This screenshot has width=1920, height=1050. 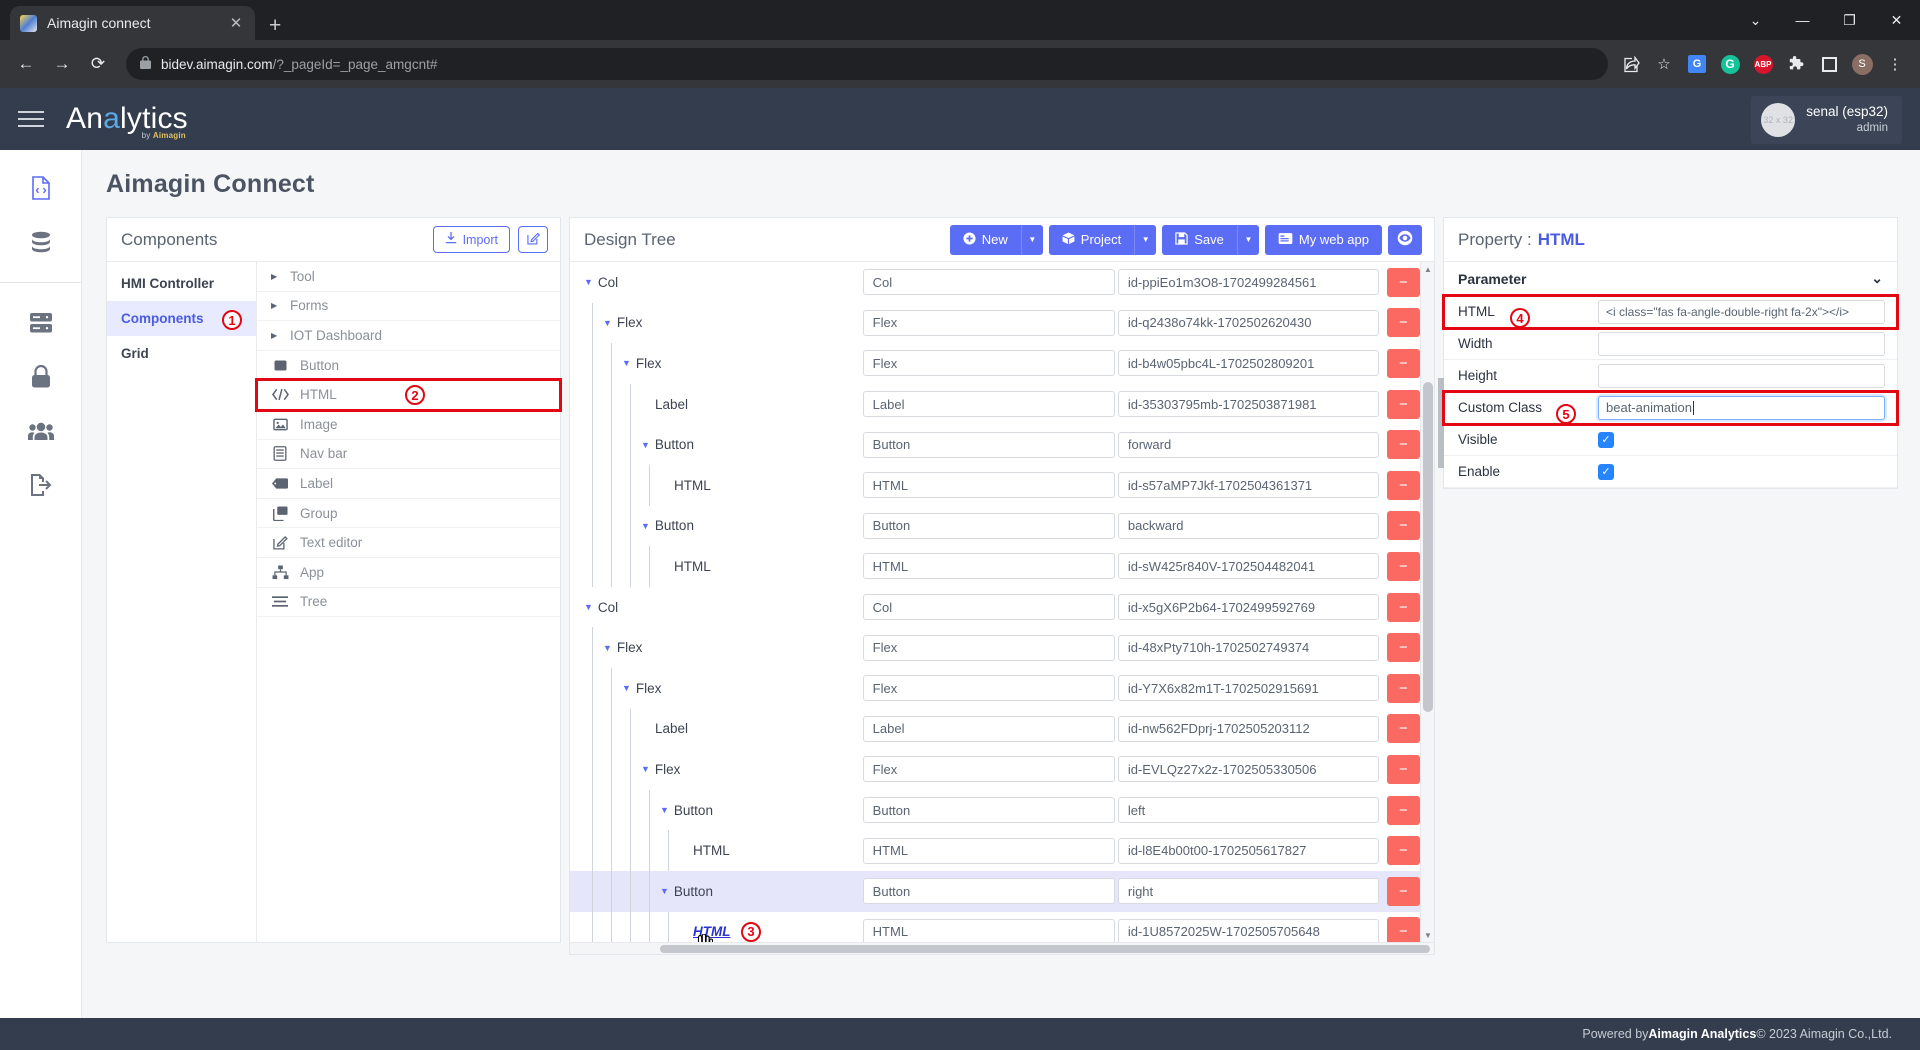 I want to click on tree-node: Label, so click(x=664, y=728).